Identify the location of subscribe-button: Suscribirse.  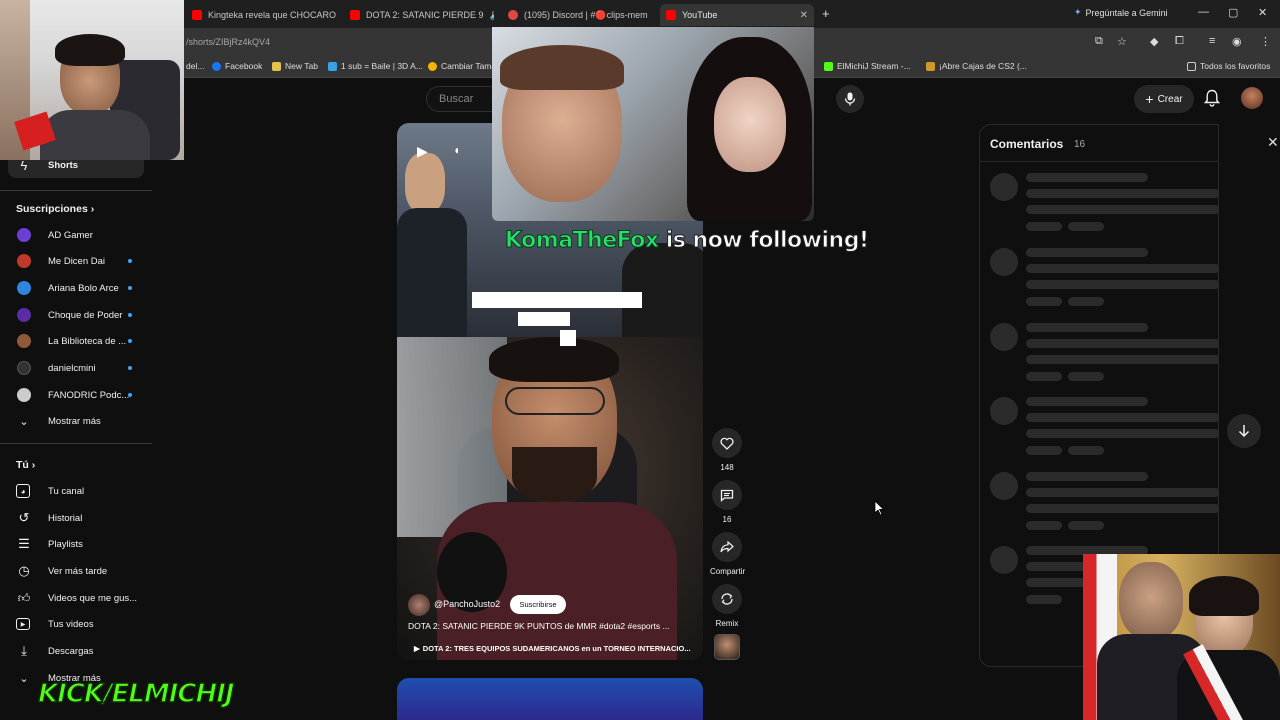
(538, 604).